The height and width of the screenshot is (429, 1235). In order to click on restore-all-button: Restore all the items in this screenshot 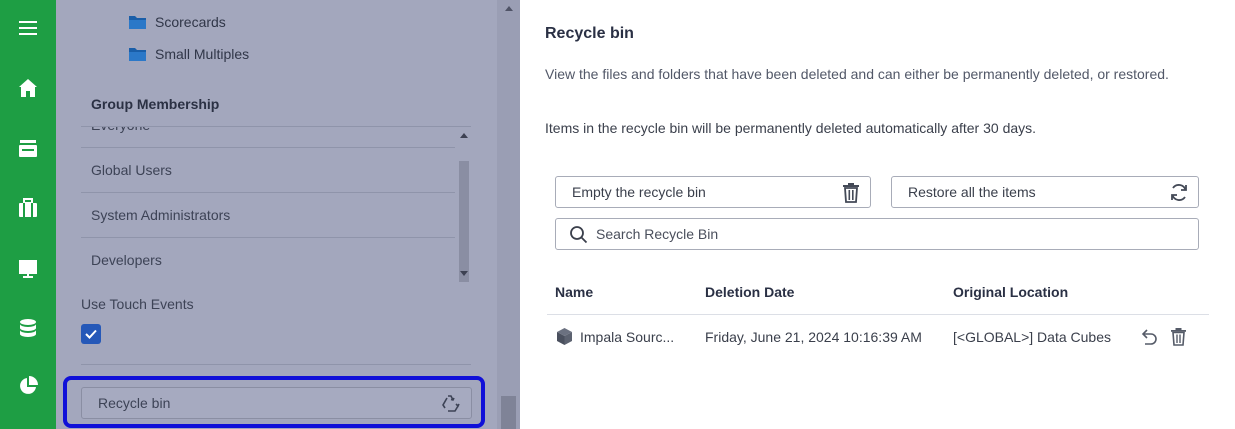, I will do `click(1045, 192)`.